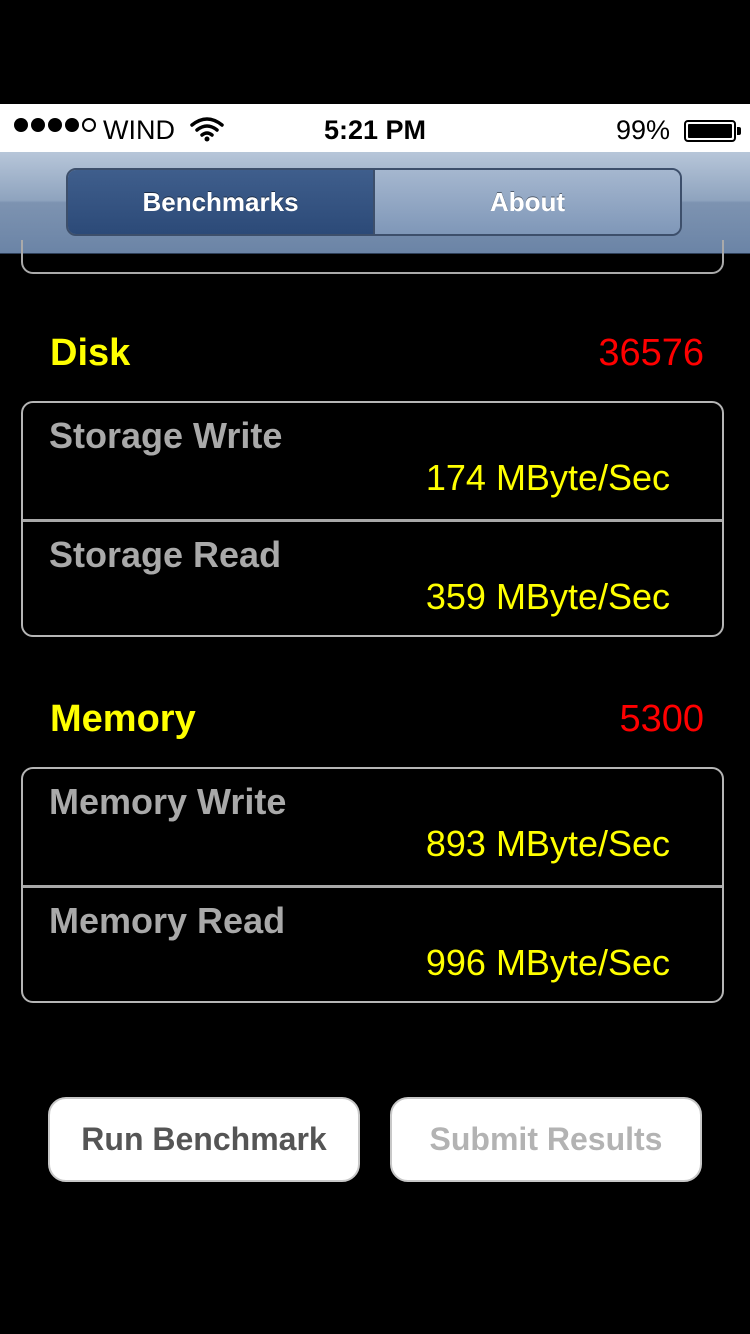 The height and width of the screenshot is (1334, 750). Describe the element at coordinates (90, 353) in the screenshot. I see `disk-section-title: Disk` at that location.